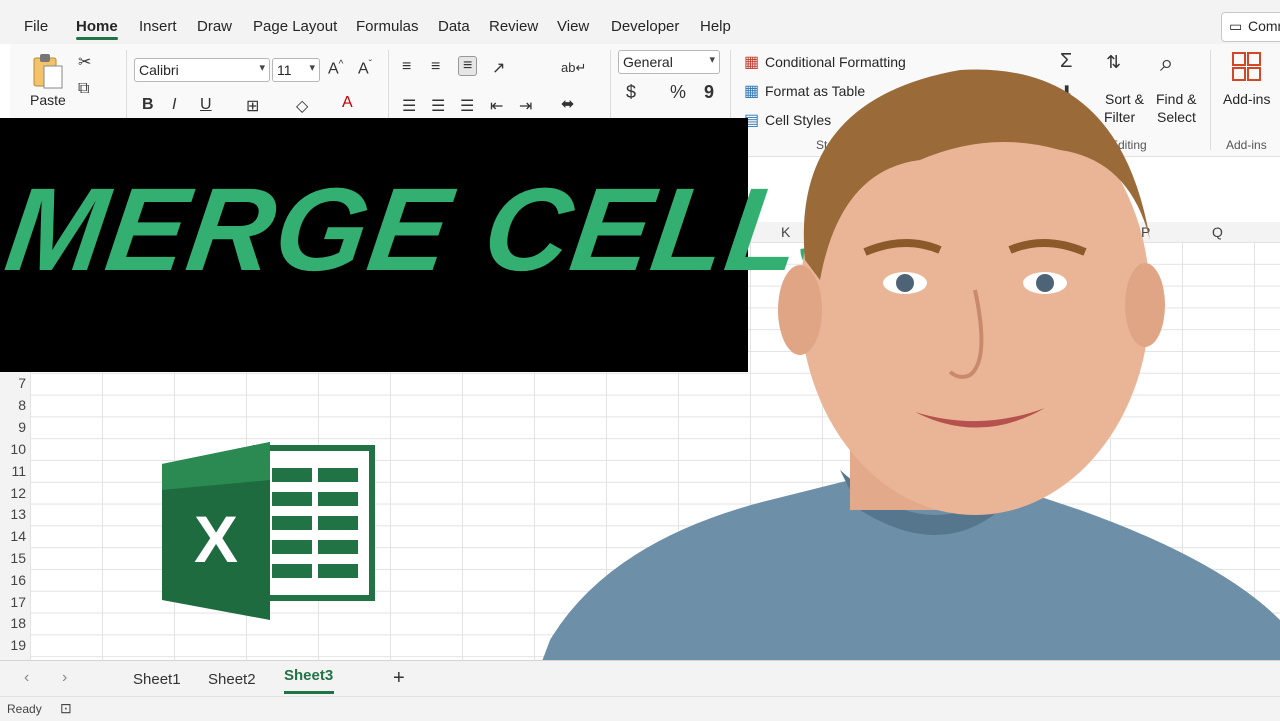  What do you see at coordinates (406, 67) in the screenshot?
I see `align-top-icon: ≡` at bounding box center [406, 67].